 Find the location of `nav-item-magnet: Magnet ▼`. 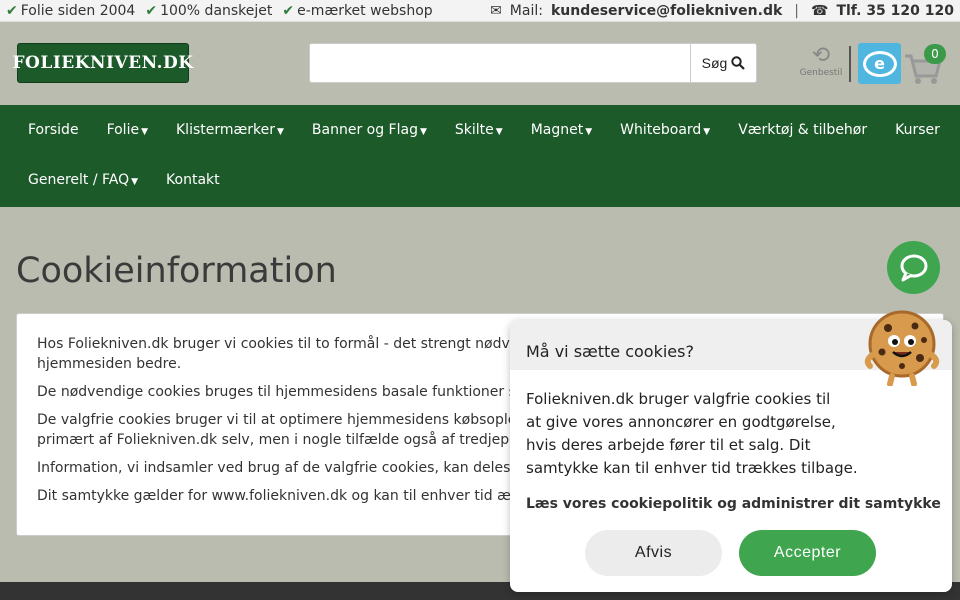

nav-item-magnet: Magnet ▼ is located at coordinates (561, 130).